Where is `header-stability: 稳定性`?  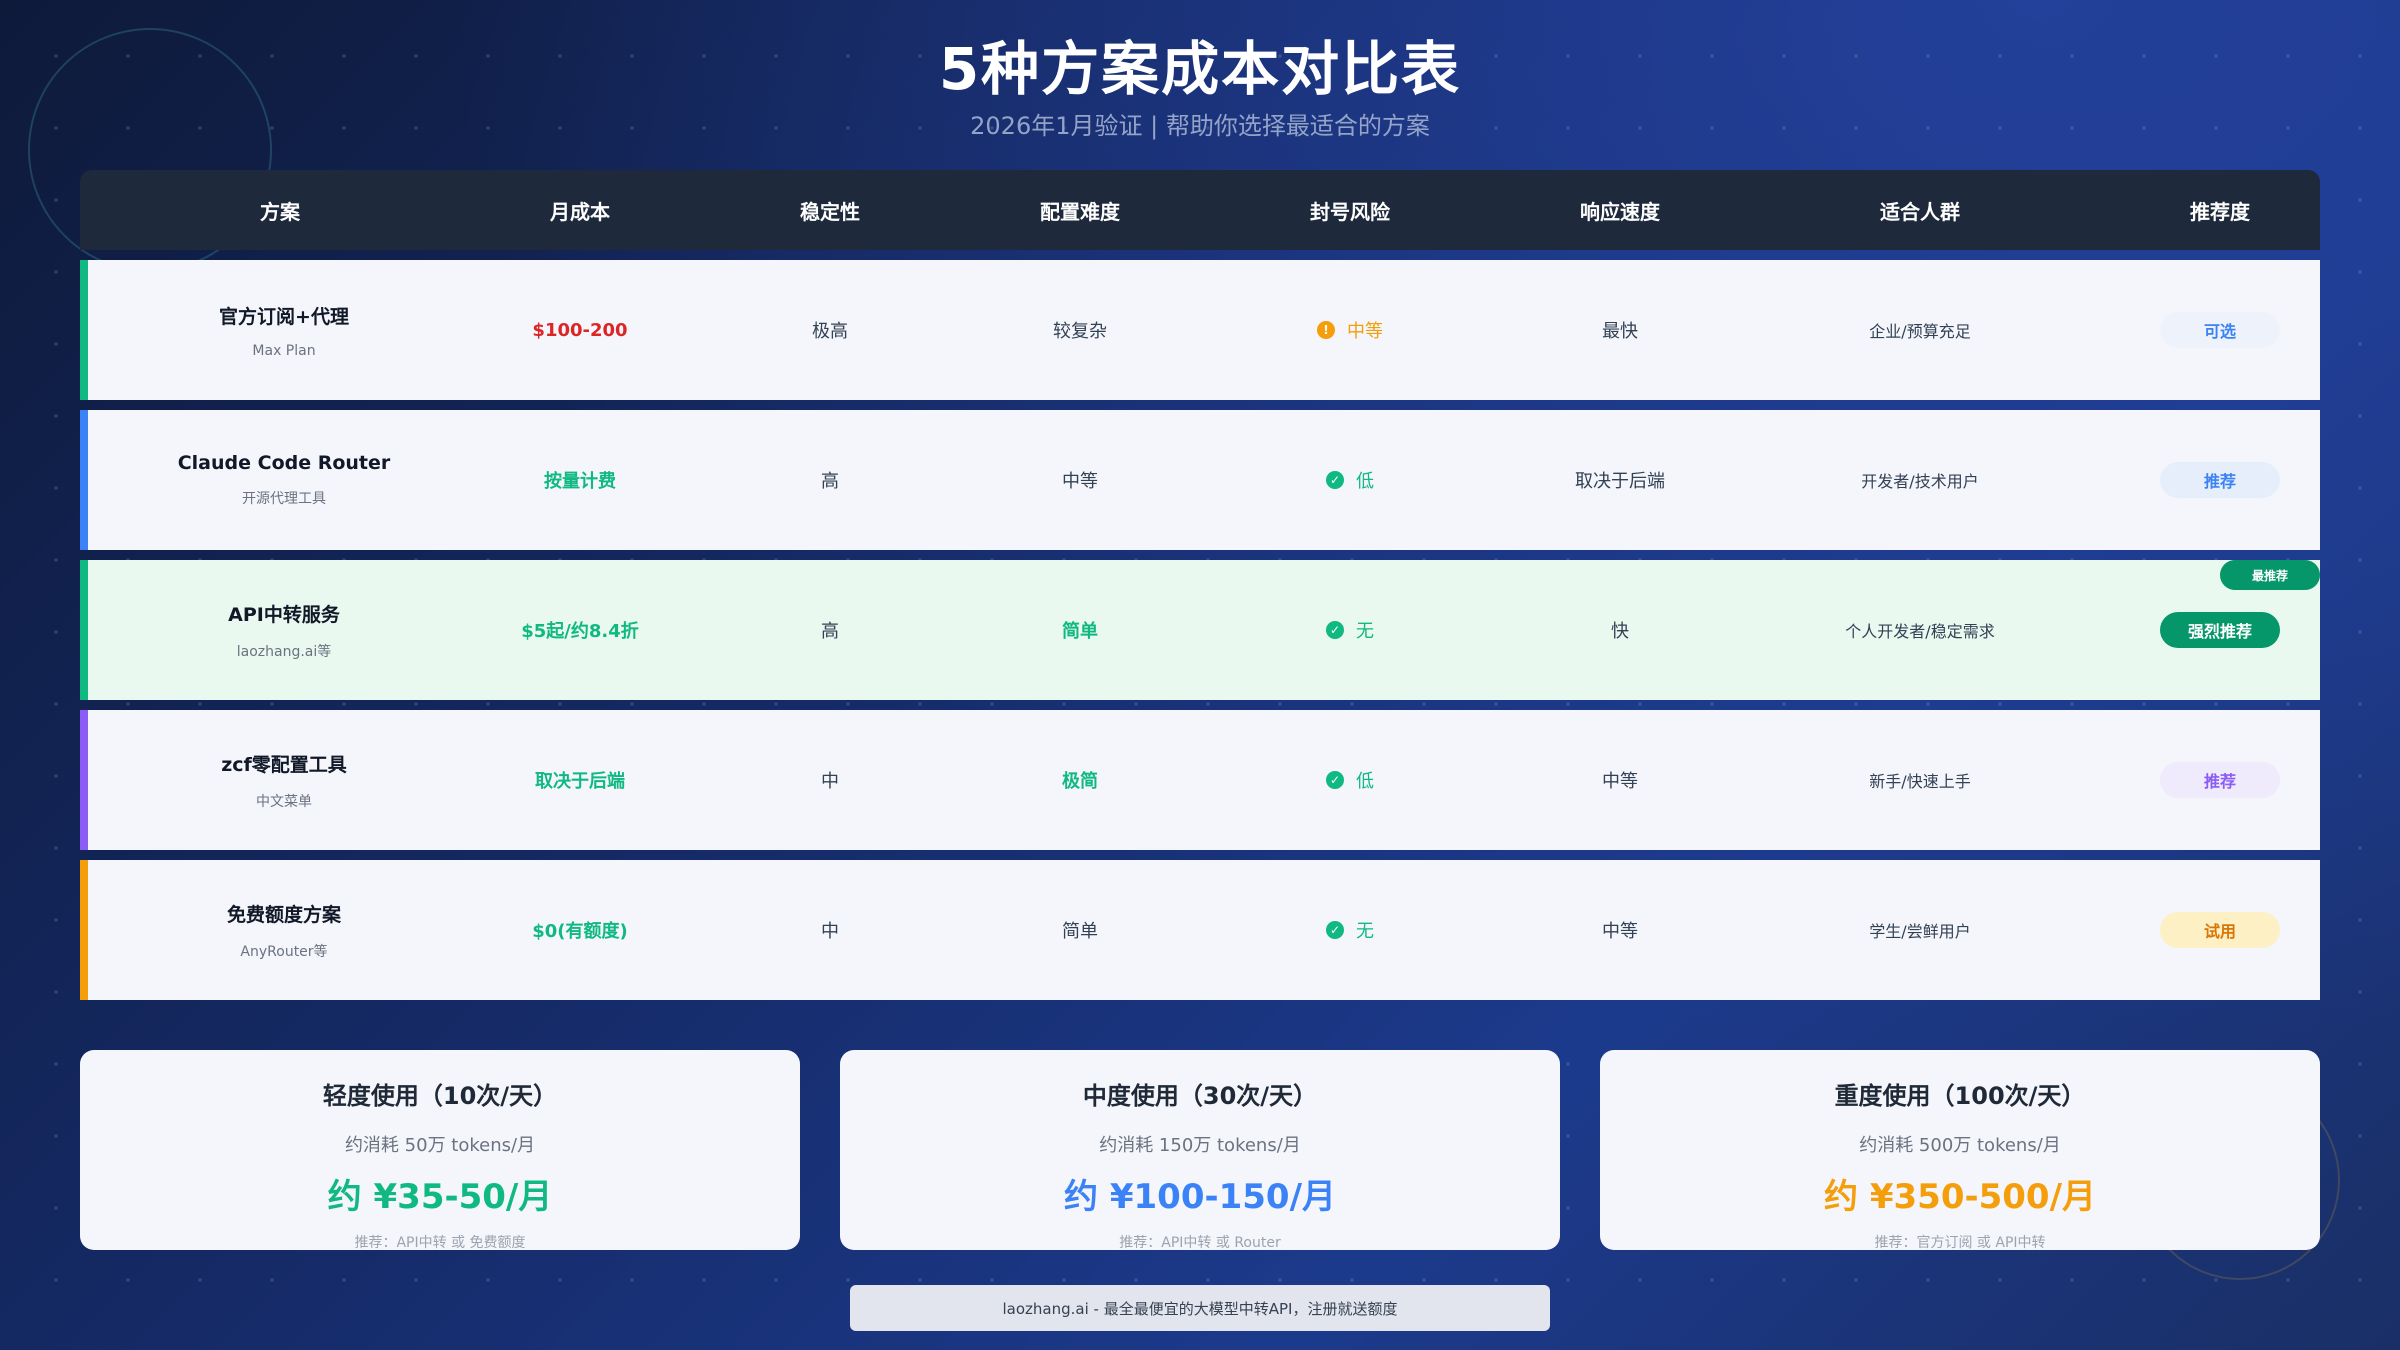
header-stability: 稳定性 is located at coordinates (830, 211).